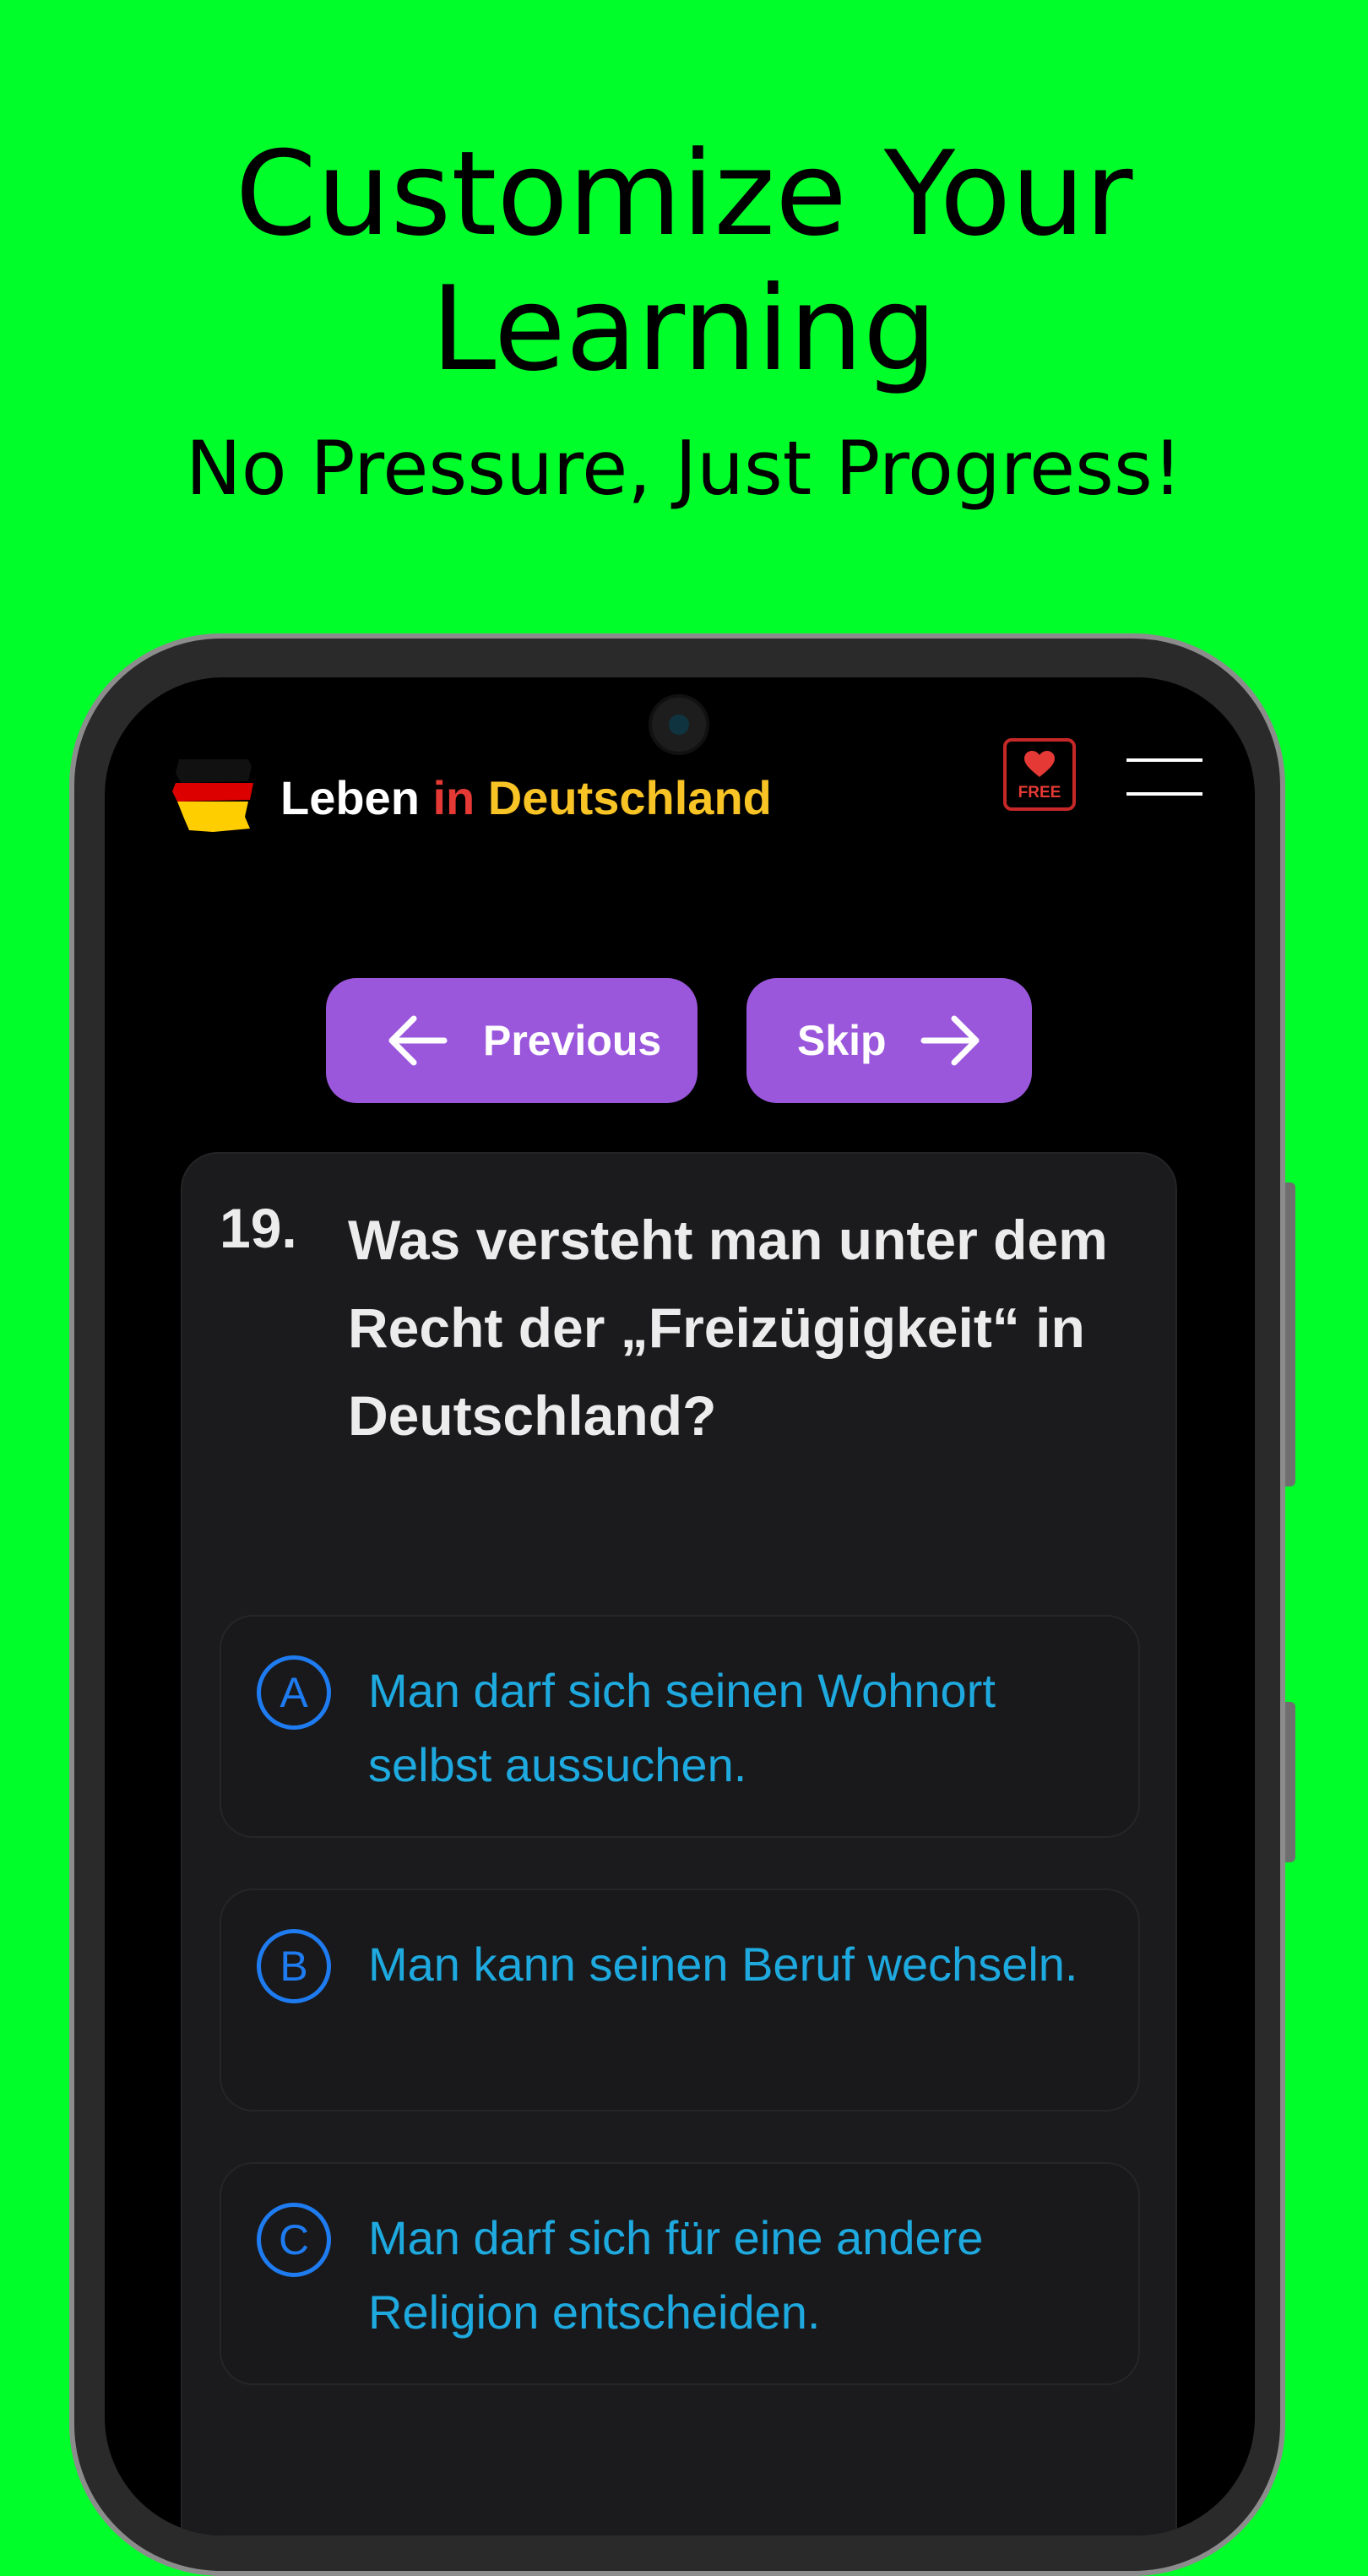 Image resolution: width=1368 pixels, height=2576 pixels. Describe the element at coordinates (629, 797) in the screenshot. I see `app-title-part-3: Deutschland` at that location.